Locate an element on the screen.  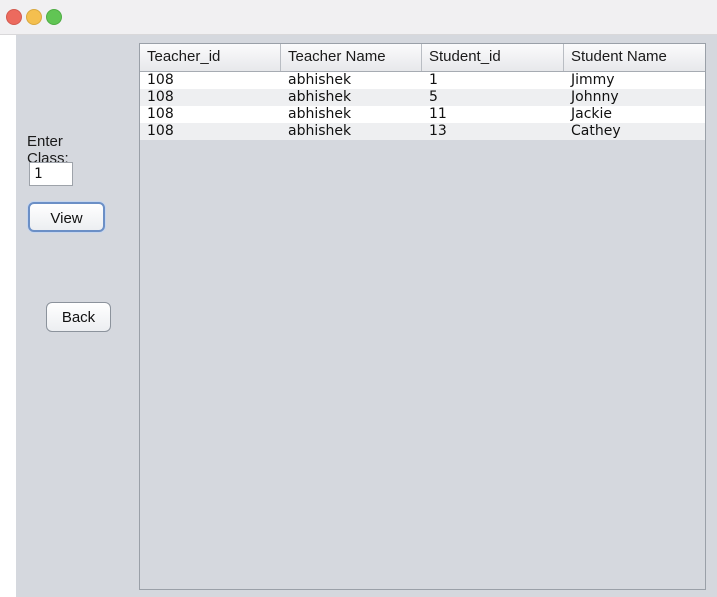
cell-student-id: 11 is located at coordinates (438, 114).